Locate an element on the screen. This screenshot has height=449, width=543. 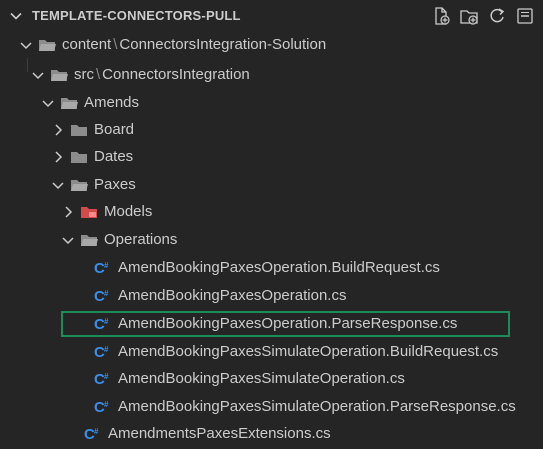
models-folder-icon is located at coordinates (89, 212).